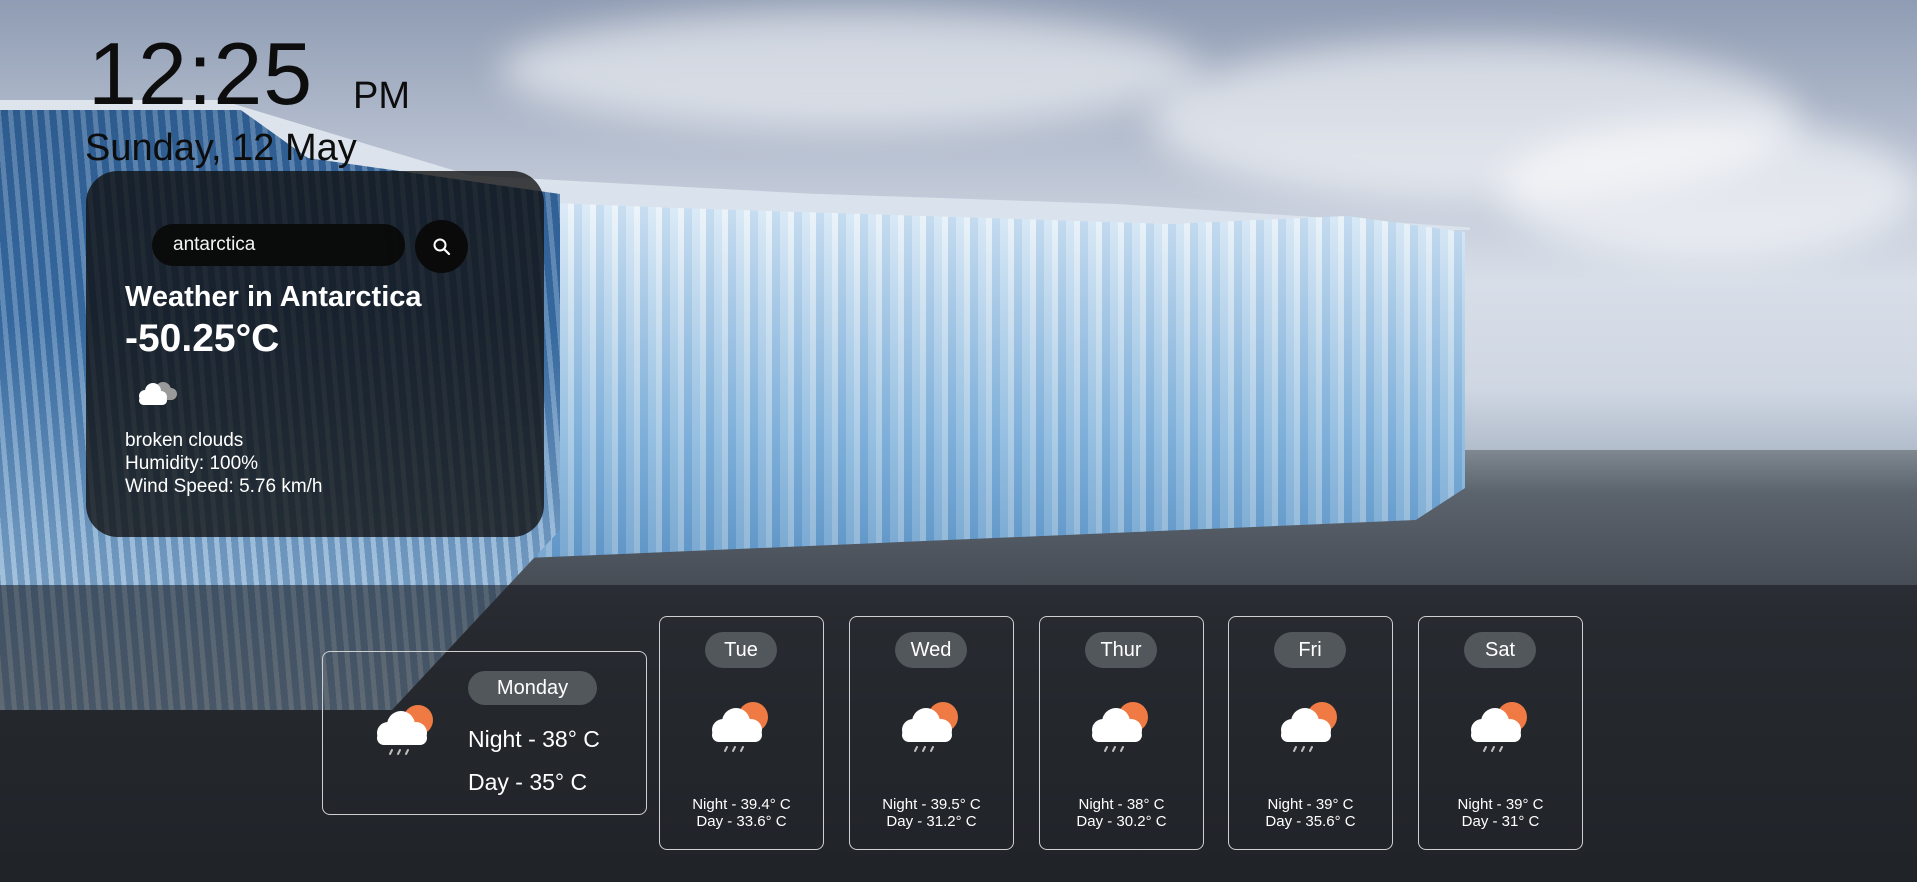 The height and width of the screenshot is (882, 1917). I want to click on forecast-temps: Night - 39° C Day - 35.6° C, so click(1310, 813).